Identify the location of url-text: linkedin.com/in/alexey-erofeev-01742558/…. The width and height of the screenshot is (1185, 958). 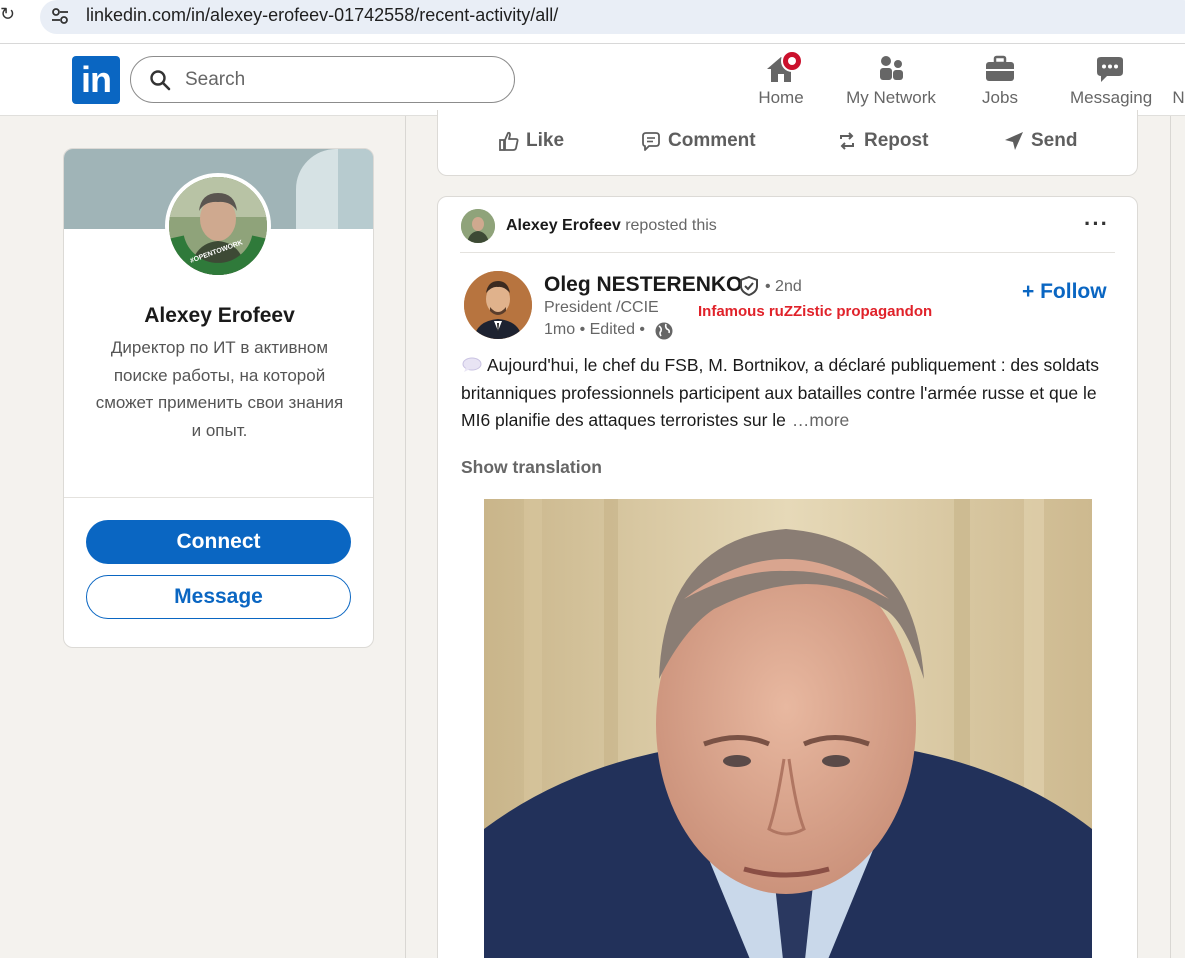
(322, 15).